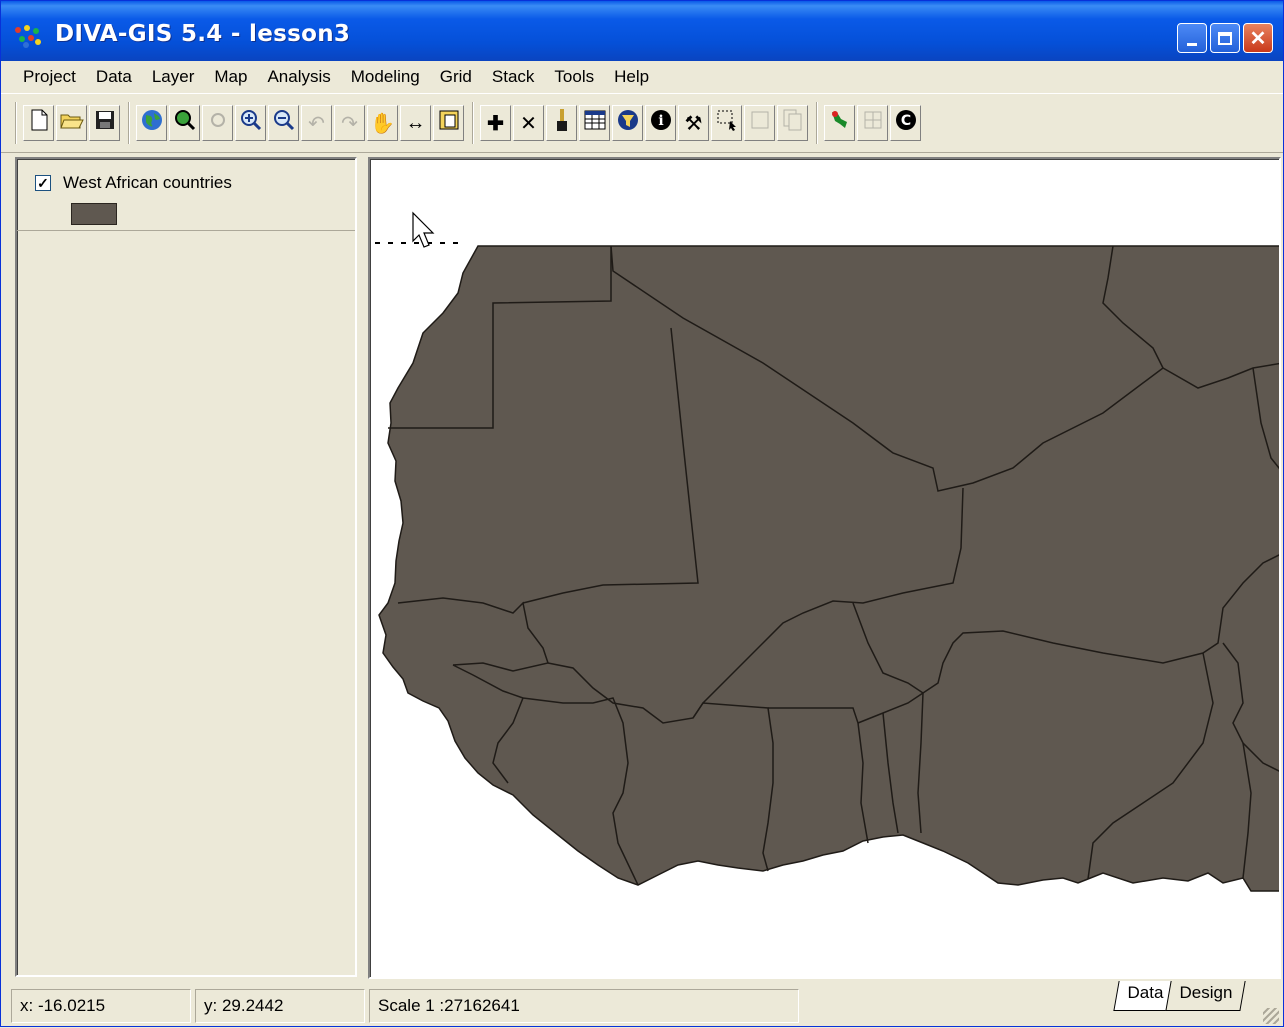 The width and height of the screenshot is (1284, 1028). I want to click on svg-text: C, so click(905, 121).